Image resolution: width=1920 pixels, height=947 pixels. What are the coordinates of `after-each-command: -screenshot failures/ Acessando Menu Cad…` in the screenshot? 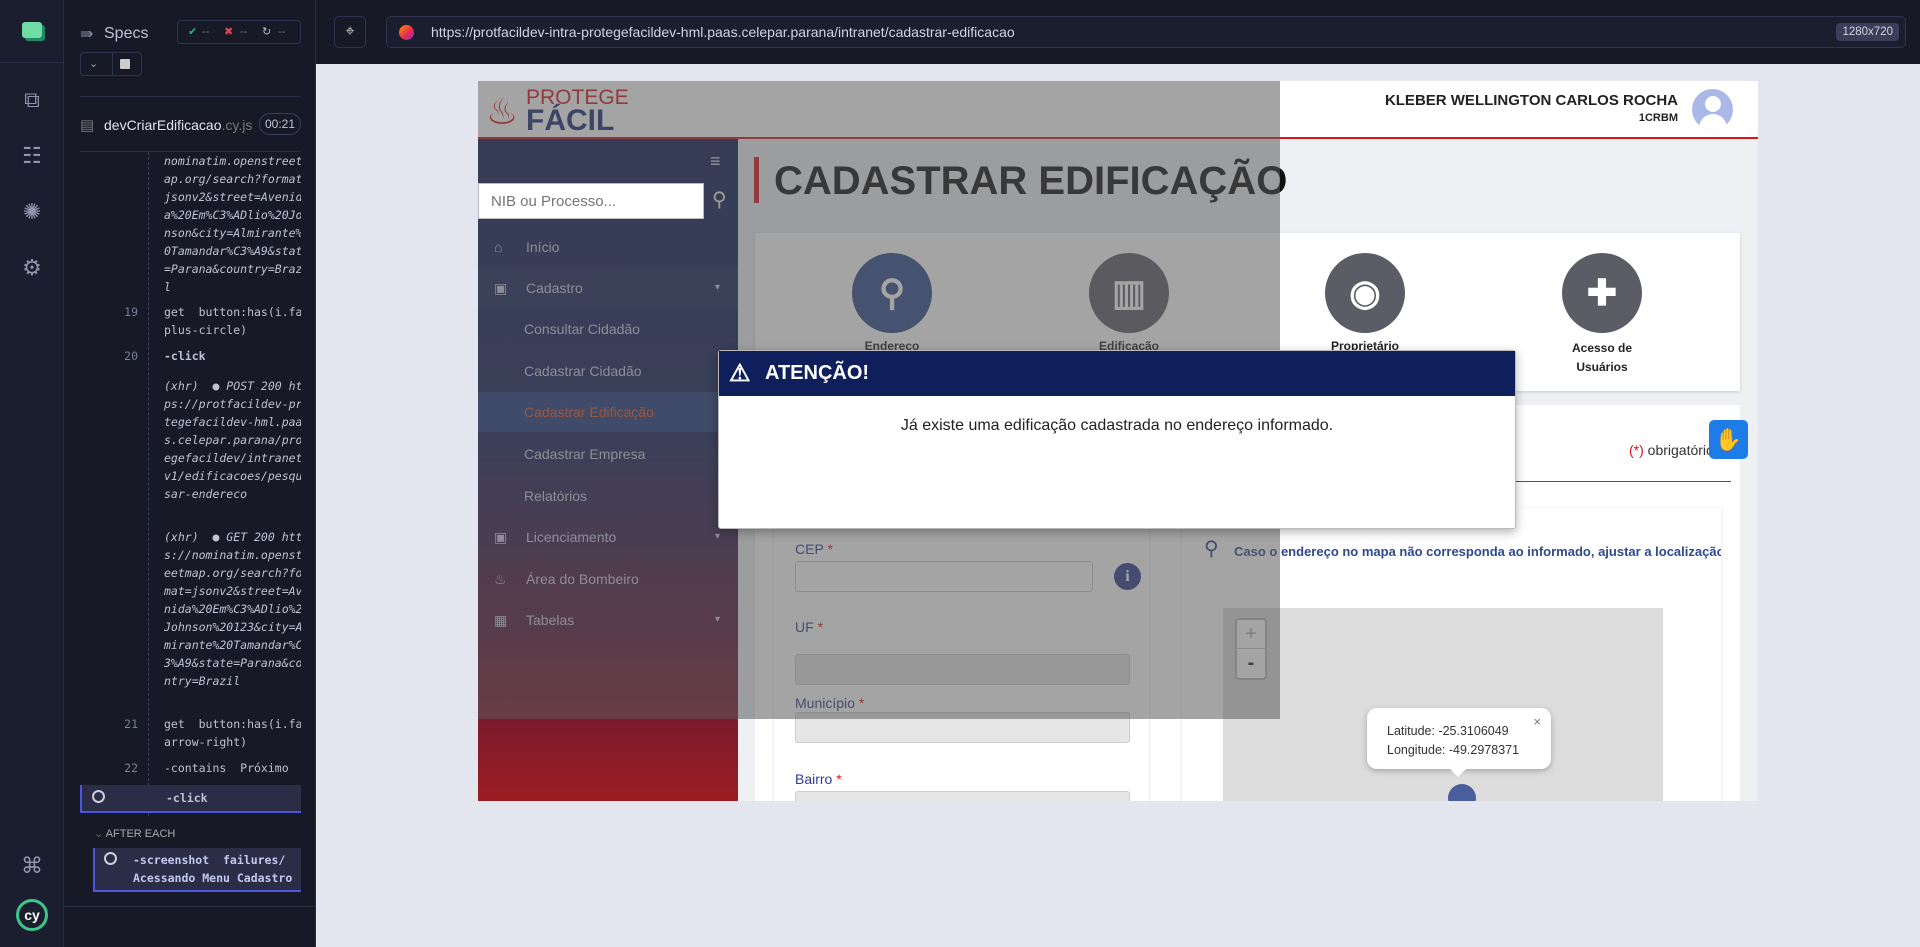 It's located at (197, 870).